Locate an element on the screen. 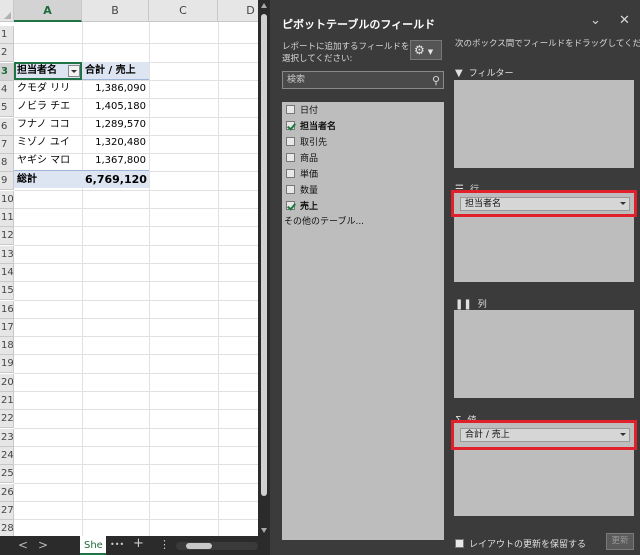 The image size is (640, 555). row-header: 17 is located at coordinates (7, 327).